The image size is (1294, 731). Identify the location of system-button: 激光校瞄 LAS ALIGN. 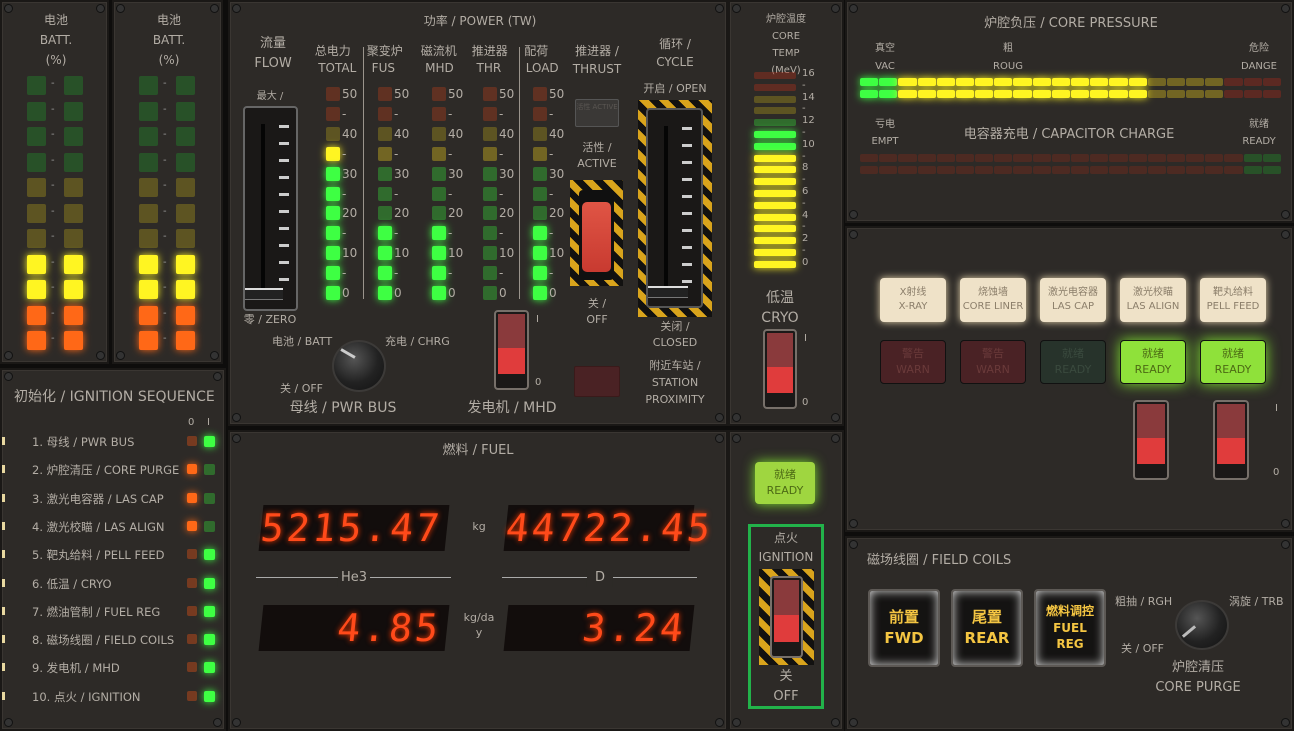
(1153, 300).